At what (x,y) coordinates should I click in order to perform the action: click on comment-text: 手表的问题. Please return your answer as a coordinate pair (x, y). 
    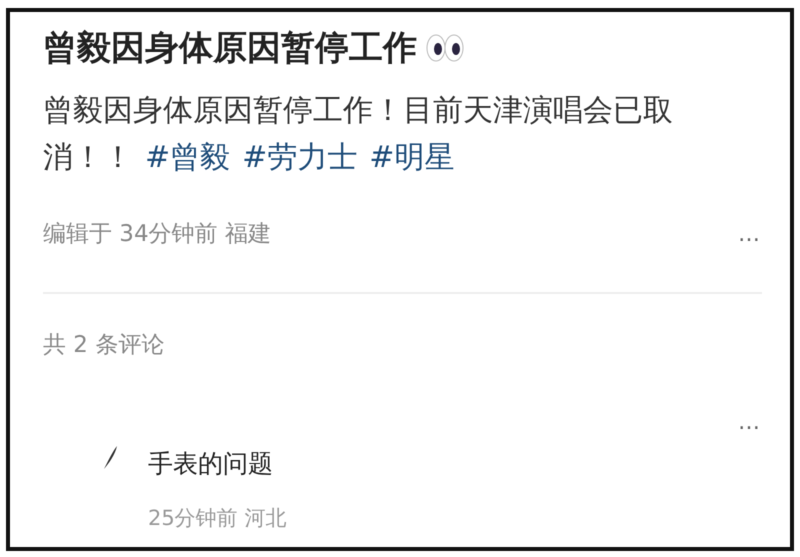
    Looking at the image, I should click on (211, 464).